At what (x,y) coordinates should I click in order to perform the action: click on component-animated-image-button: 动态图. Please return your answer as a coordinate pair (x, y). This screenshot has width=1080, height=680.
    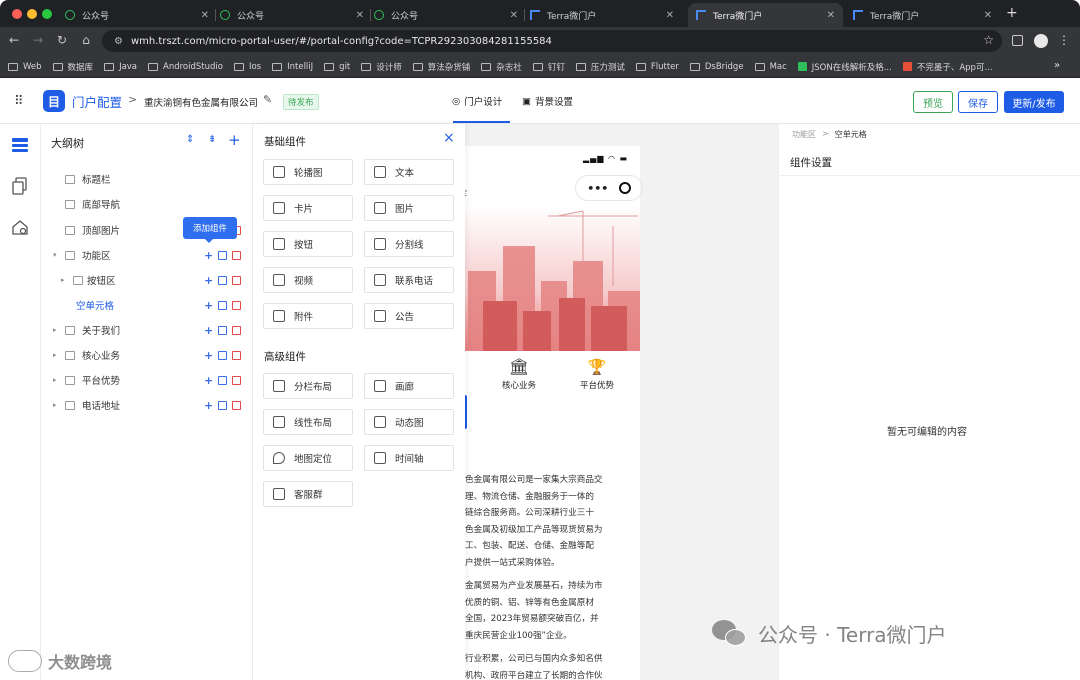
    Looking at the image, I should click on (409, 422).